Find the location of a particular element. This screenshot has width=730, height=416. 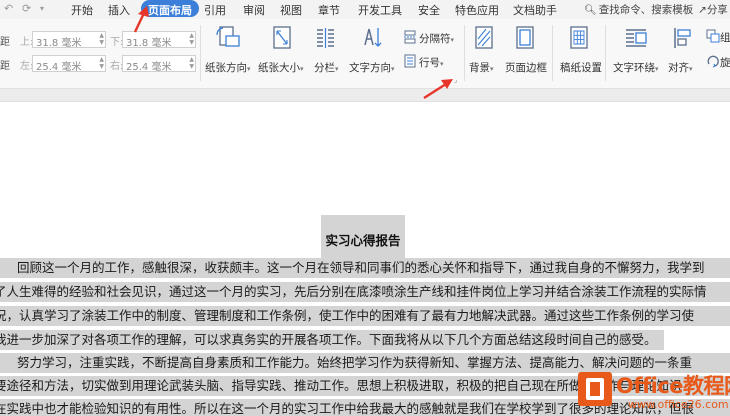

redo-icon: ⟳ is located at coordinates (26, 8).